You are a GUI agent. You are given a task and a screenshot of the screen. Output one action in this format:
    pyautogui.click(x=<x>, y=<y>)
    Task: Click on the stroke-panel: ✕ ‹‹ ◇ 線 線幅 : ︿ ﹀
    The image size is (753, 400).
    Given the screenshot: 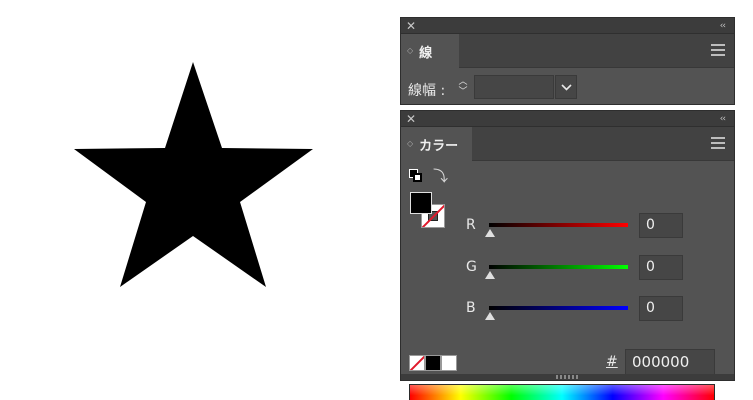 What is the action you would take?
    pyautogui.click(x=567, y=61)
    